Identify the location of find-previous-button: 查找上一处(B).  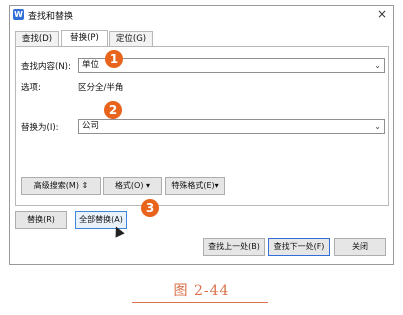
(234, 247).